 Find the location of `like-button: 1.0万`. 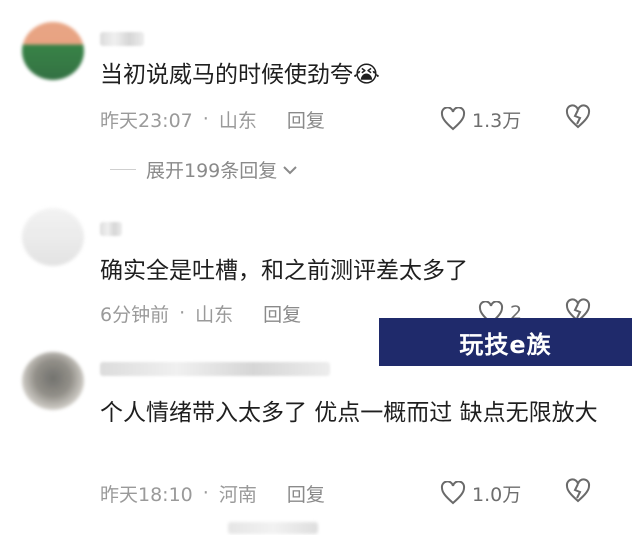

like-button: 1.0万 is located at coordinates (480, 493).